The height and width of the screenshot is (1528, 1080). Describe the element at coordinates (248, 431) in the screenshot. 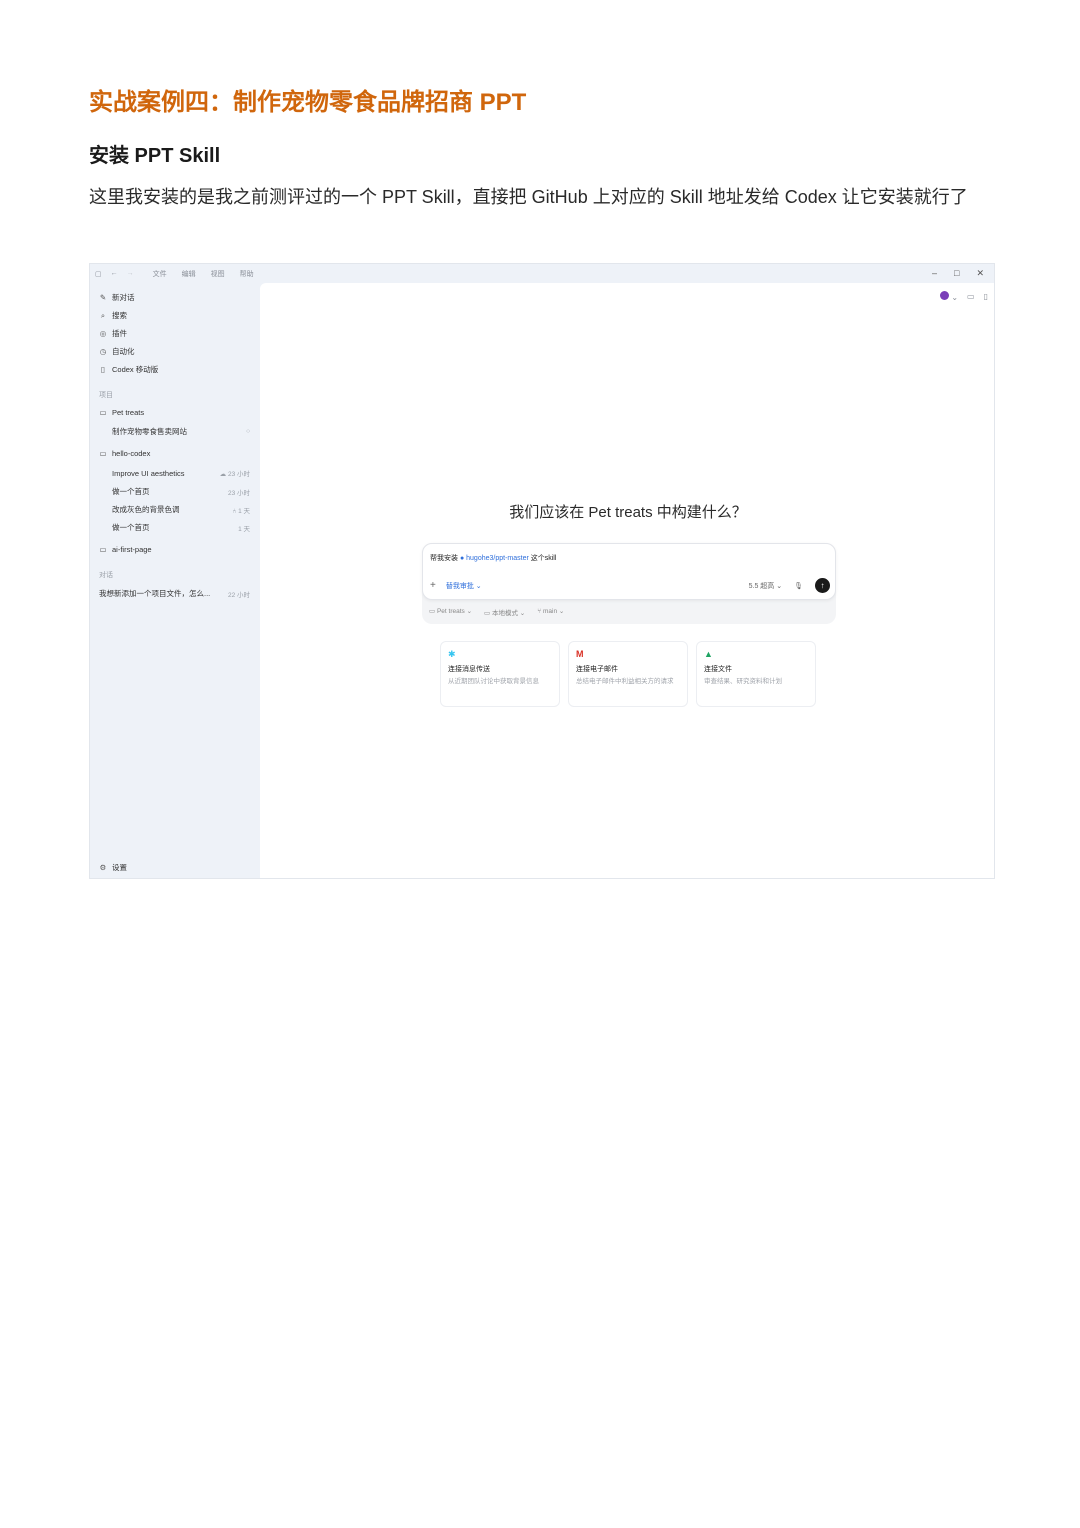

I see `loading-icon: ○` at that location.